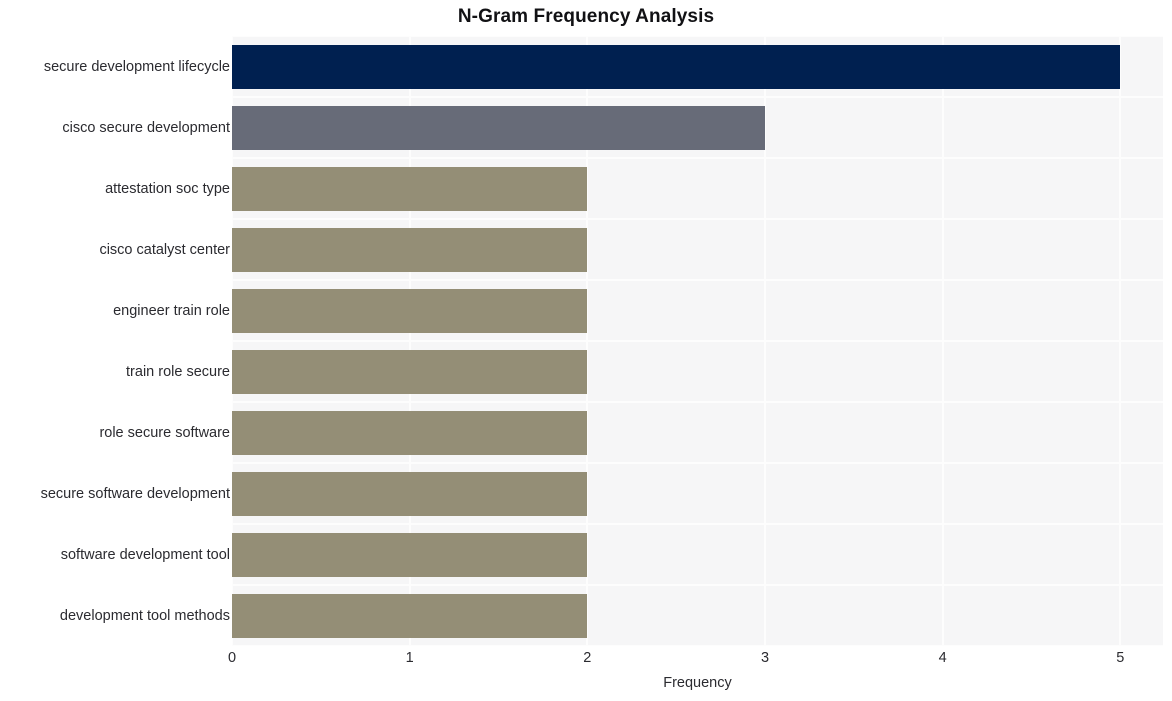 Image resolution: width=1172 pixels, height=701 pixels. What do you see at coordinates (586, 16) in the screenshot?
I see `chart-title: N-Gram Frequency Analysis` at bounding box center [586, 16].